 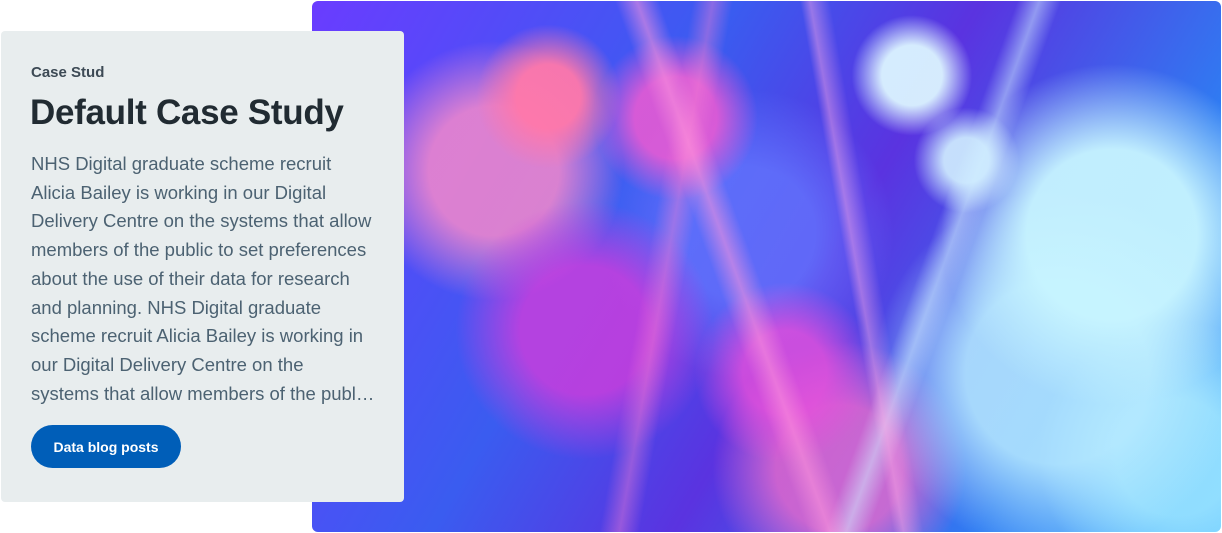 I want to click on card-eyebrow: Case Stud, so click(x=68, y=72).